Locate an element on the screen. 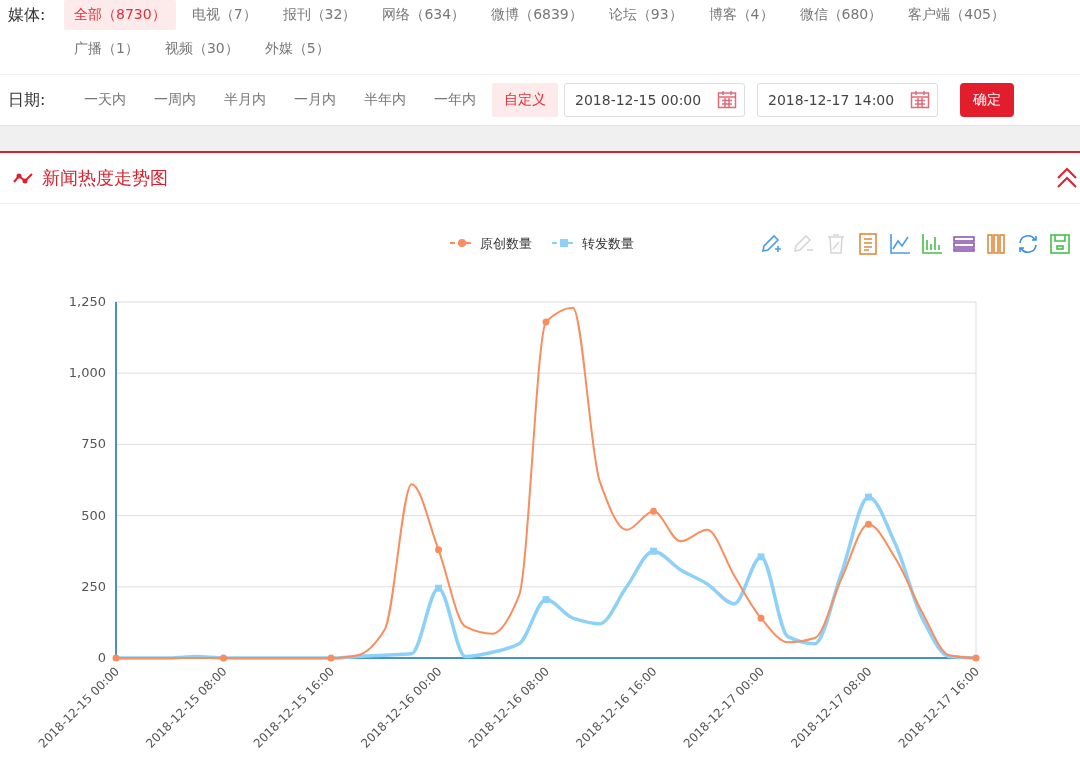  pencil-plus-icon is located at coordinates (772, 243).